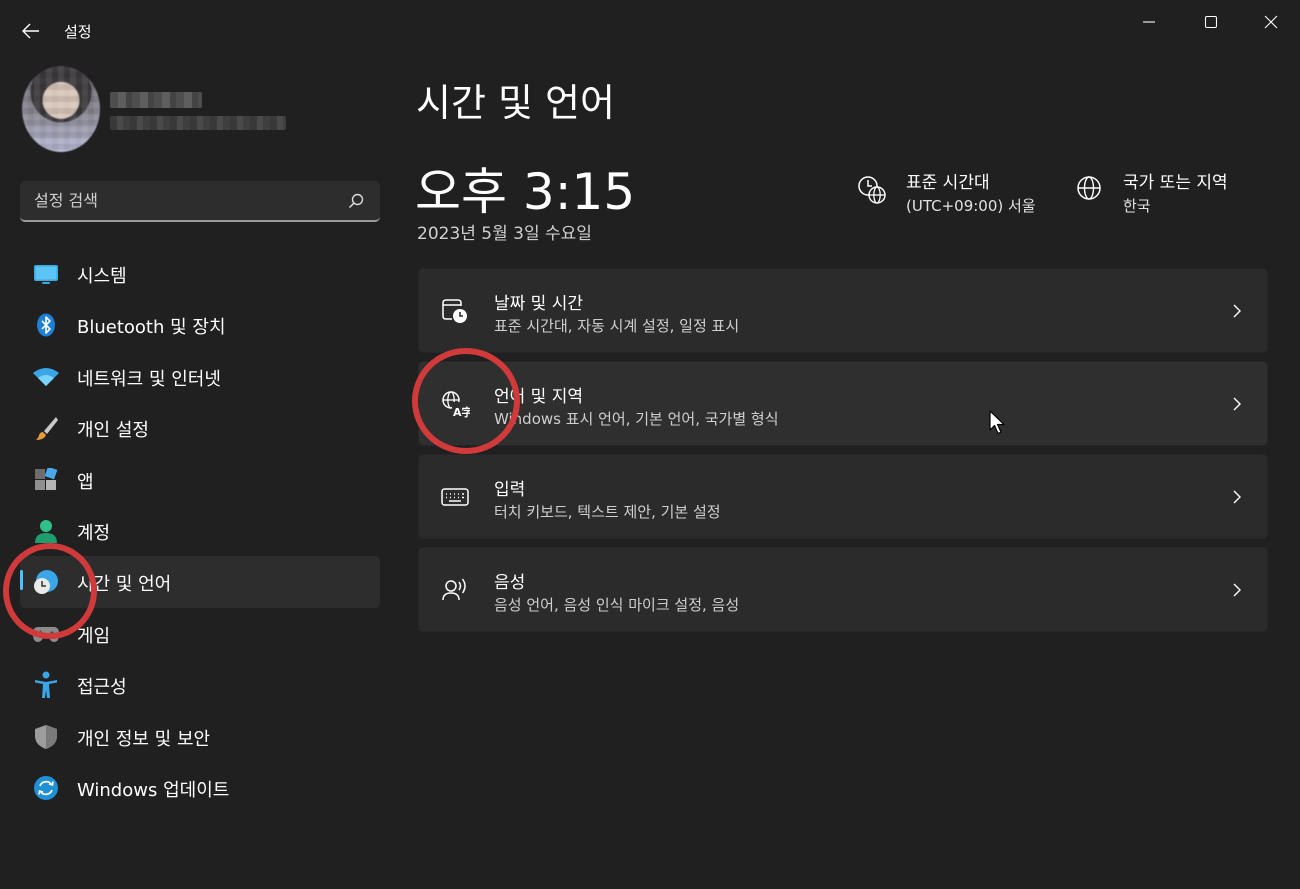 Image resolution: width=1300 pixels, height=889 pixels. I want to click on mouse-cursor-icon, so click(997, 422).